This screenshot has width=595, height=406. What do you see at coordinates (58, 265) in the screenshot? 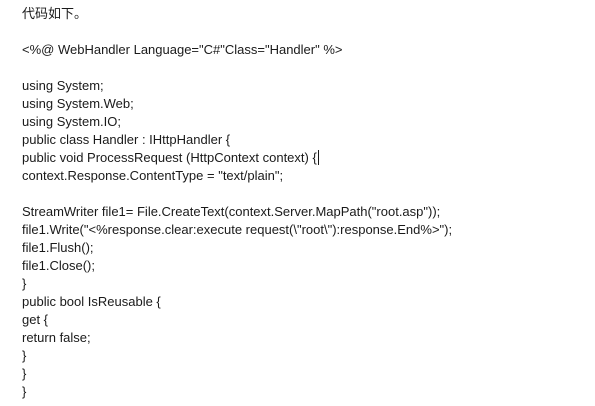
I see `code-line-file-close: file1.Close();` at bounding box center [58, 265].